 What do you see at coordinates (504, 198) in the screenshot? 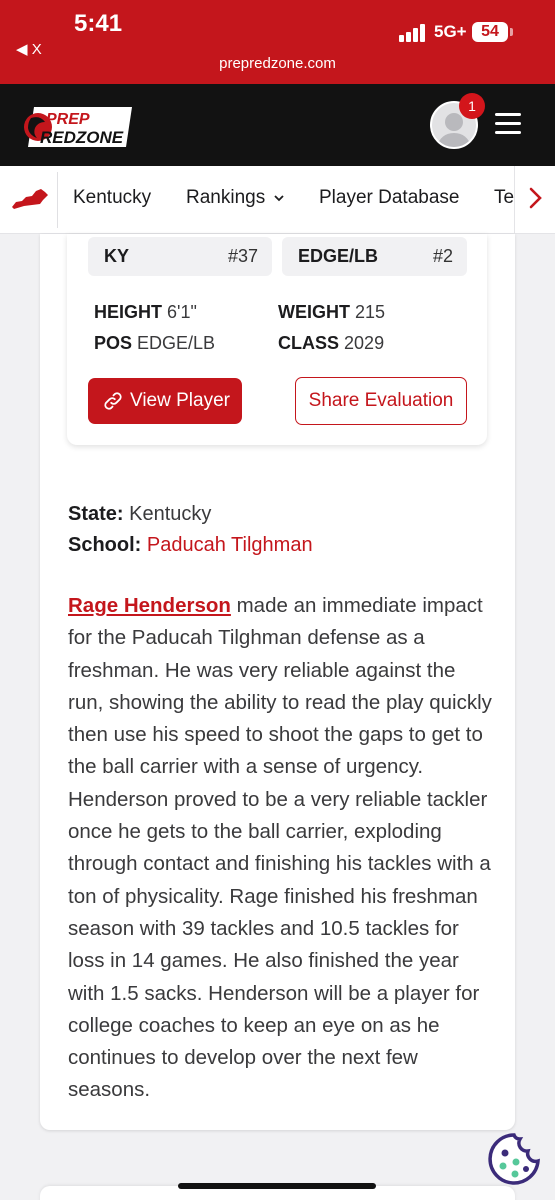
I see `nav-item-teams: Te` at bounding box center [504, 198].